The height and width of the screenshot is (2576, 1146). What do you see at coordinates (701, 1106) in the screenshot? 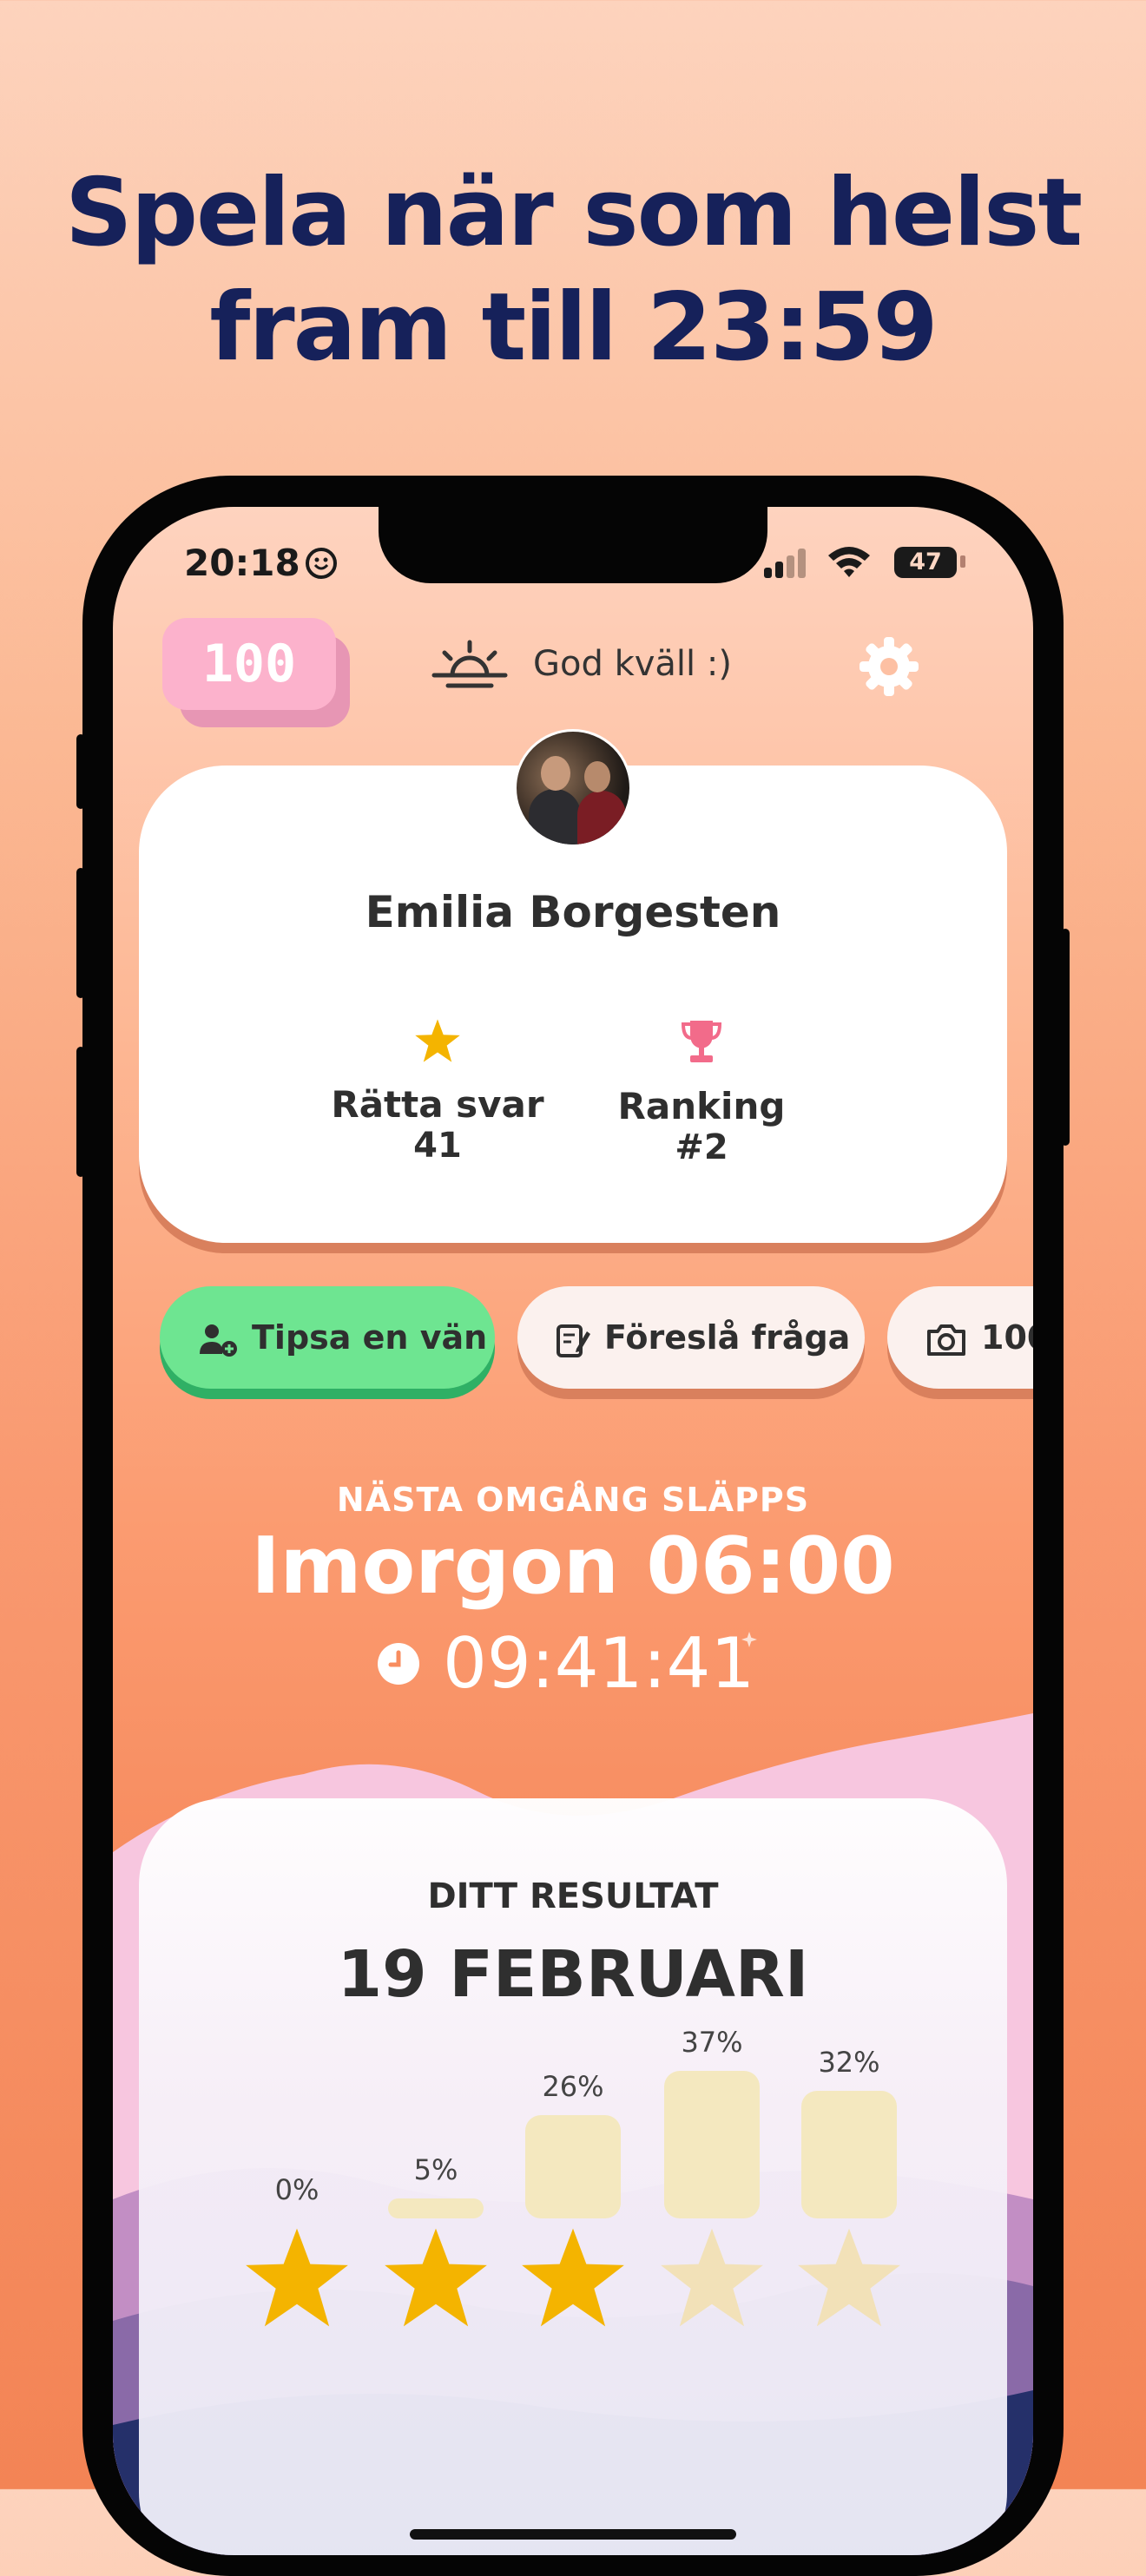
I see `stat-label: Ranking` at bounding box center [701, 1106].